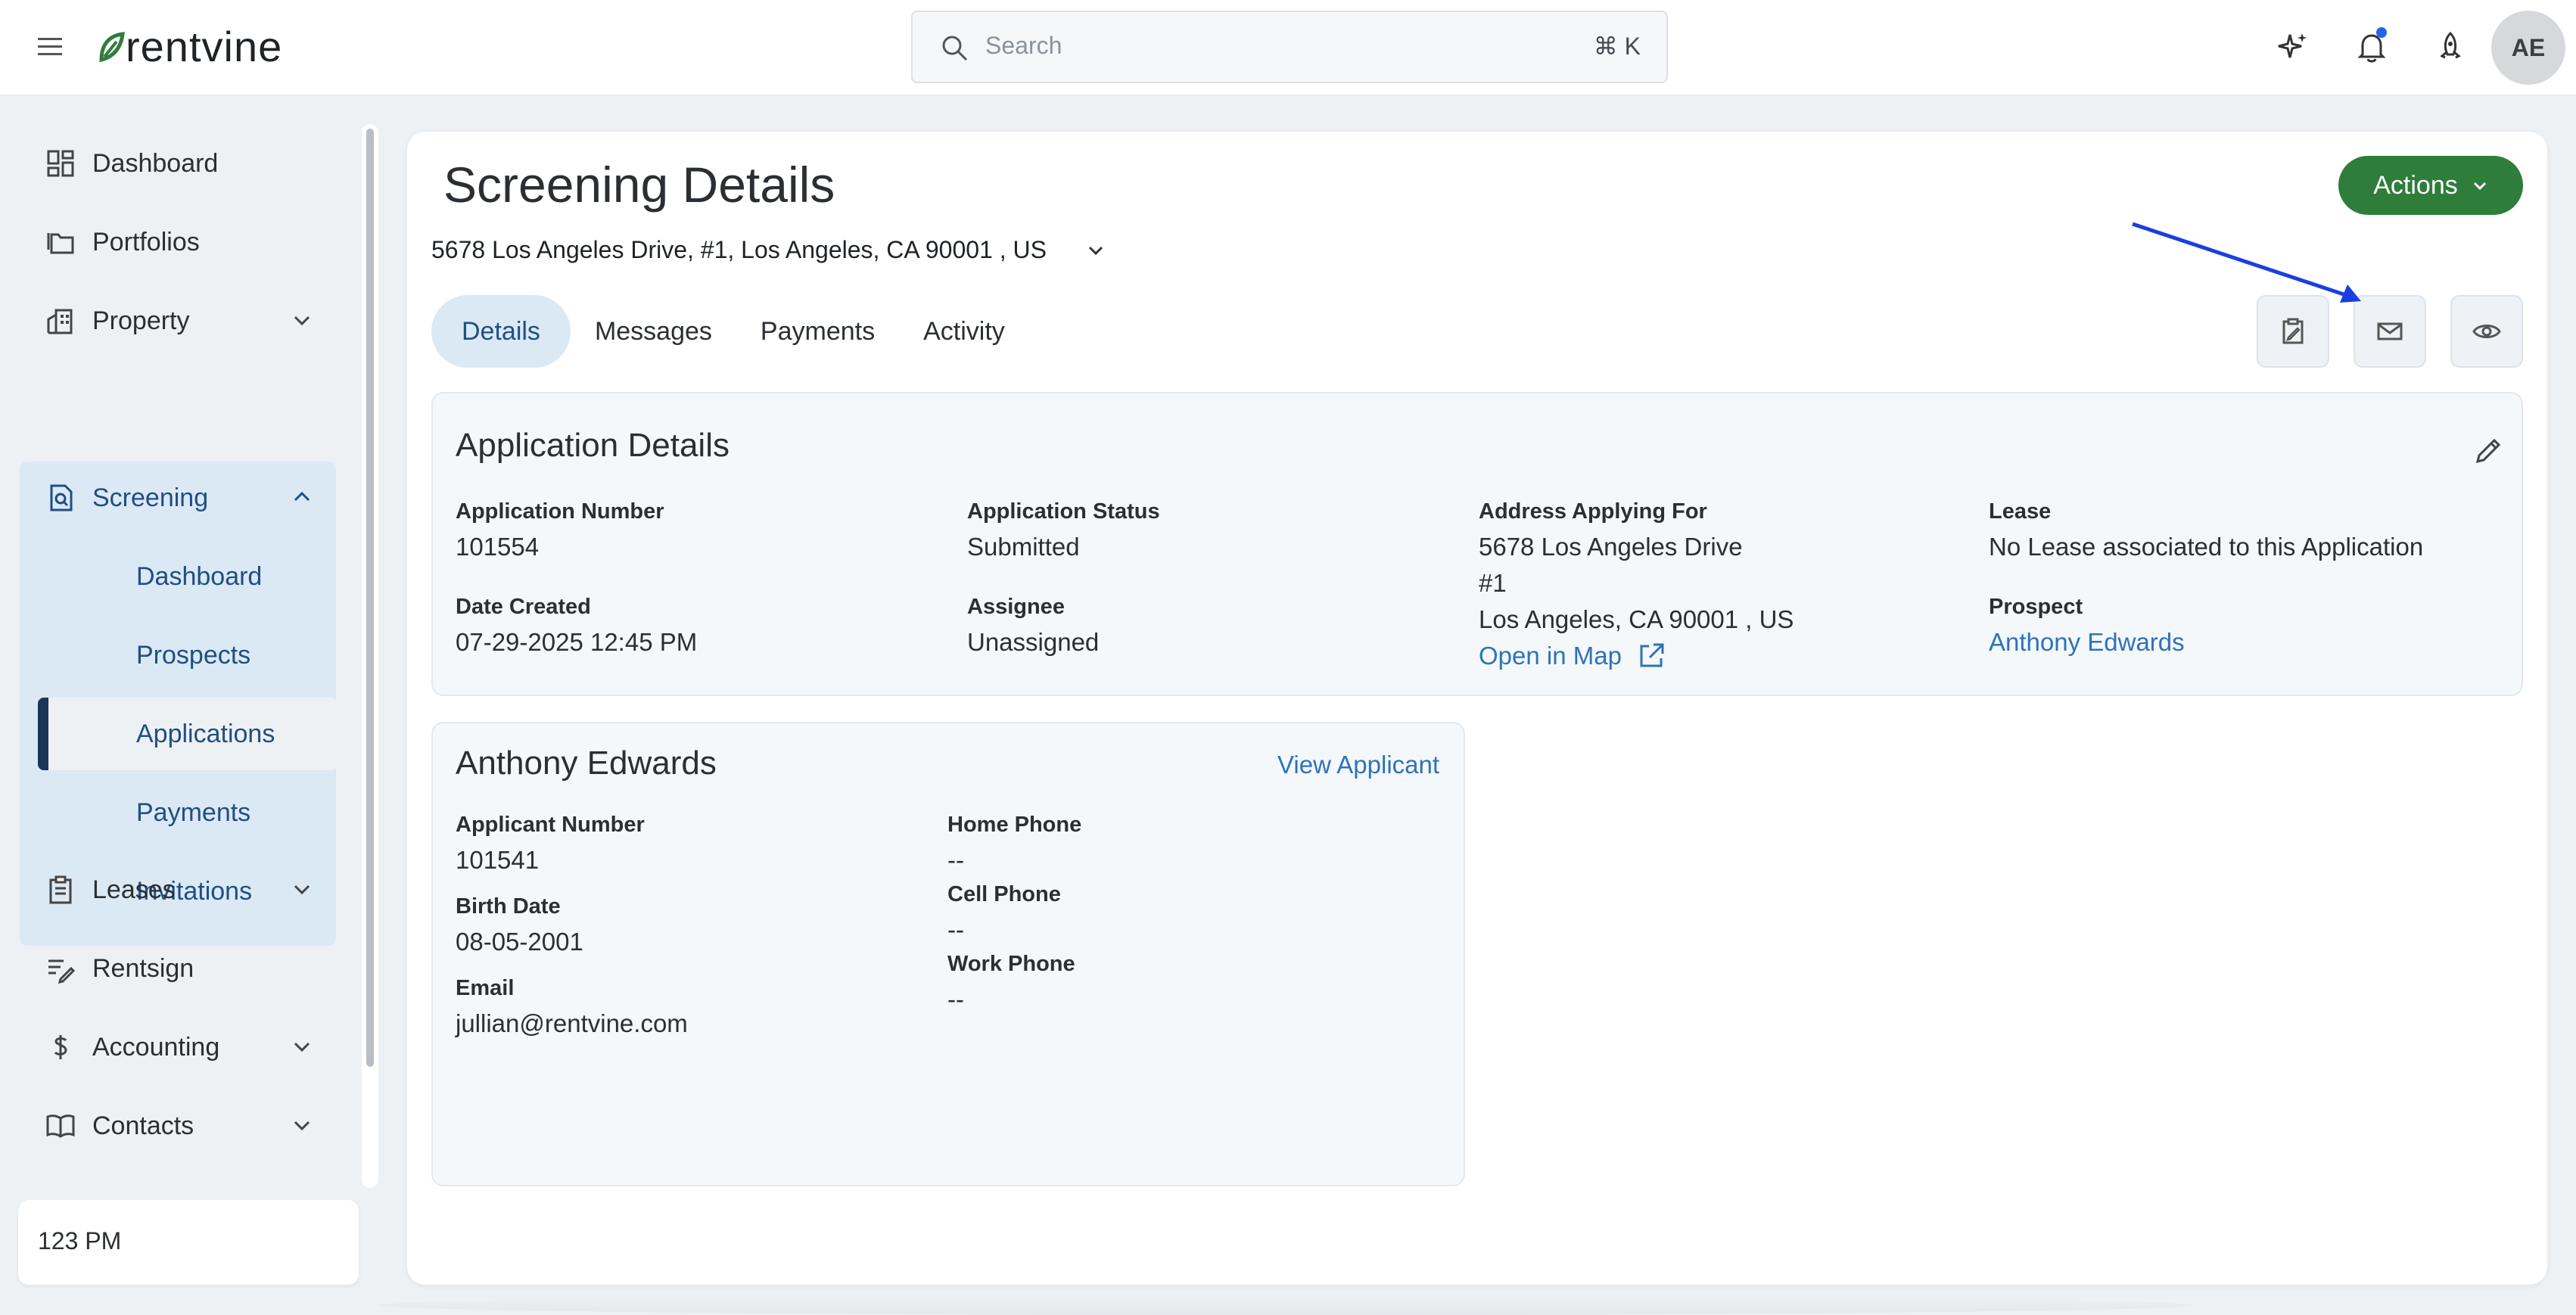  Describe the element at coordinates (370, 598) in the screenshot. I see `sidebar-scrollbar-thumb` at that location.